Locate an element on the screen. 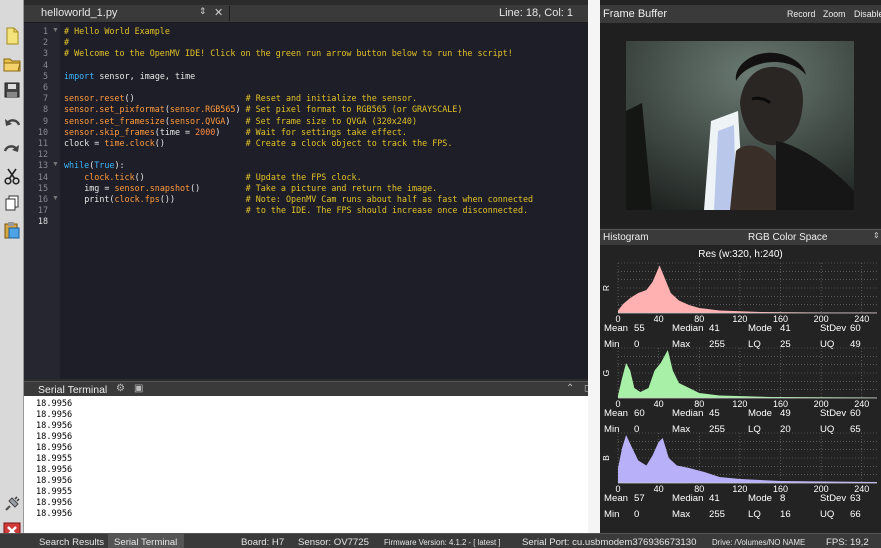 This screenshot has width=881, height=548. firmware-version: Firmware Version: 4.1.2 - [ latest ] is located at coordinates (442, 542).